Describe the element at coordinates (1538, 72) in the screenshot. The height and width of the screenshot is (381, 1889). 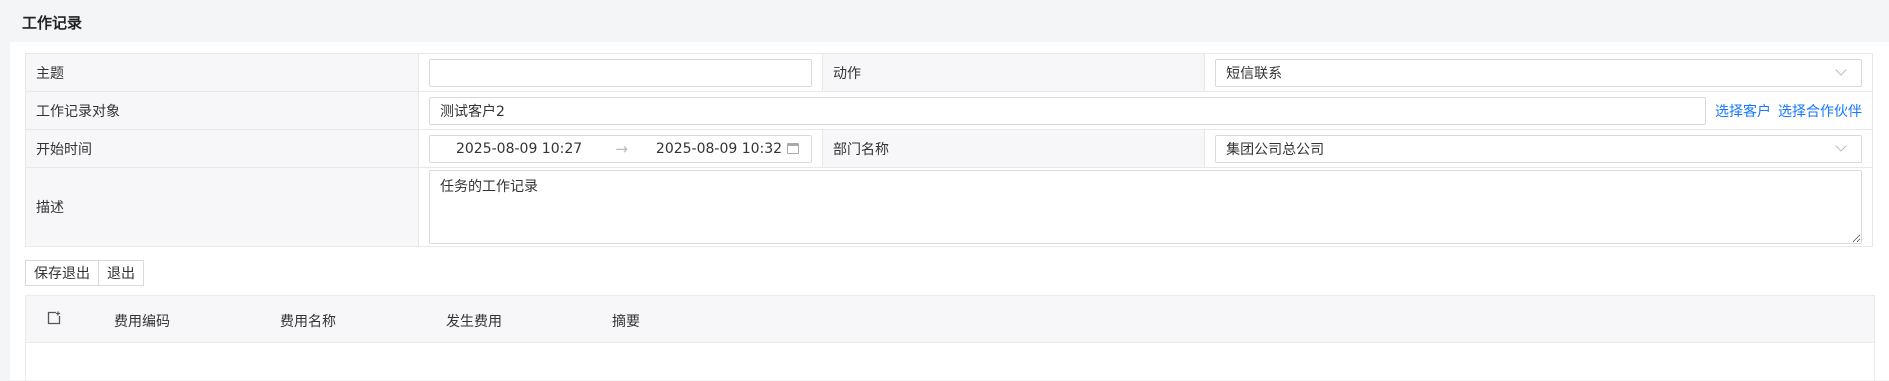
I see `action-select: 短信联系` at that location.